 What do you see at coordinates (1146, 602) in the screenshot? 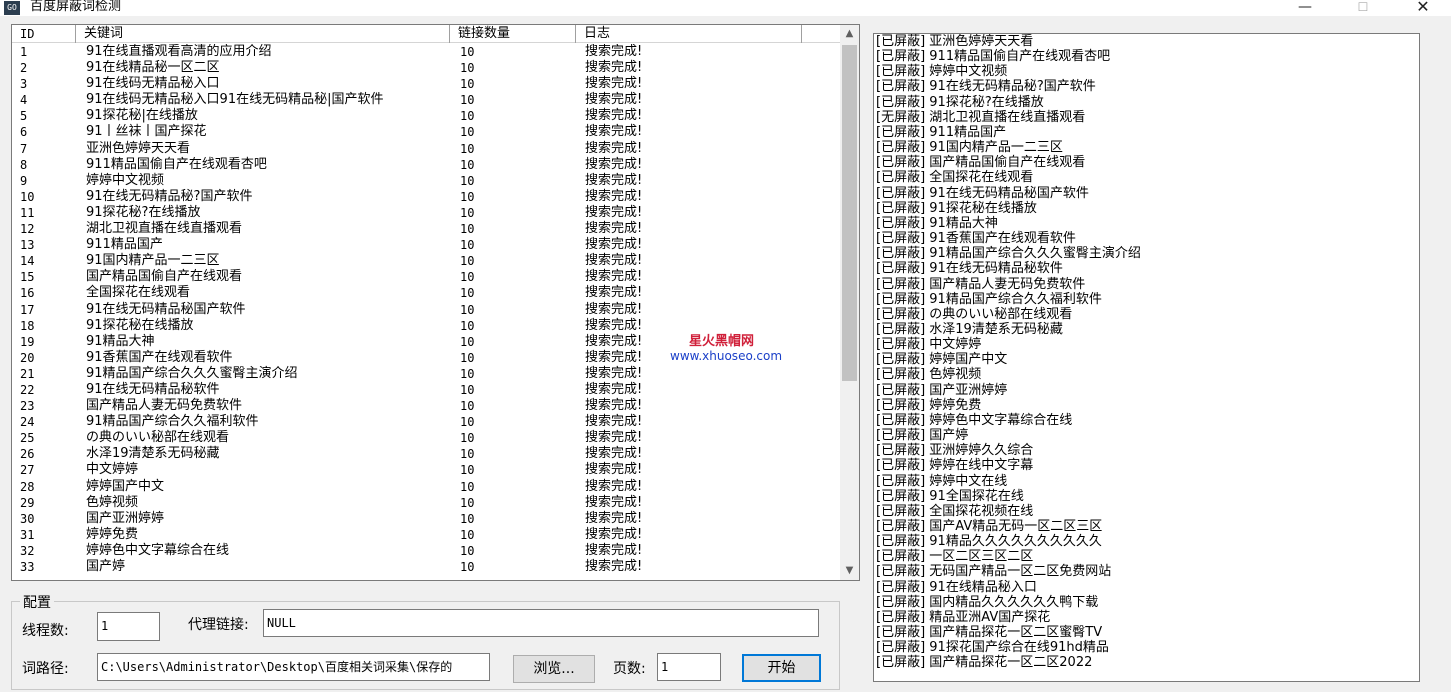
I see `list-item: [已屏蔽] 国内精品久久久久久久鸭下载` at bounding box center [1146, 602].